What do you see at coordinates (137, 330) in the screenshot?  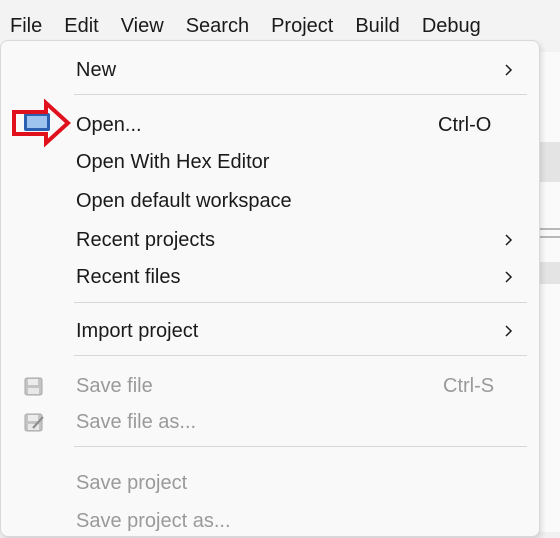 I see `menu-item-label: Import project` at bounding box center [137, 330].